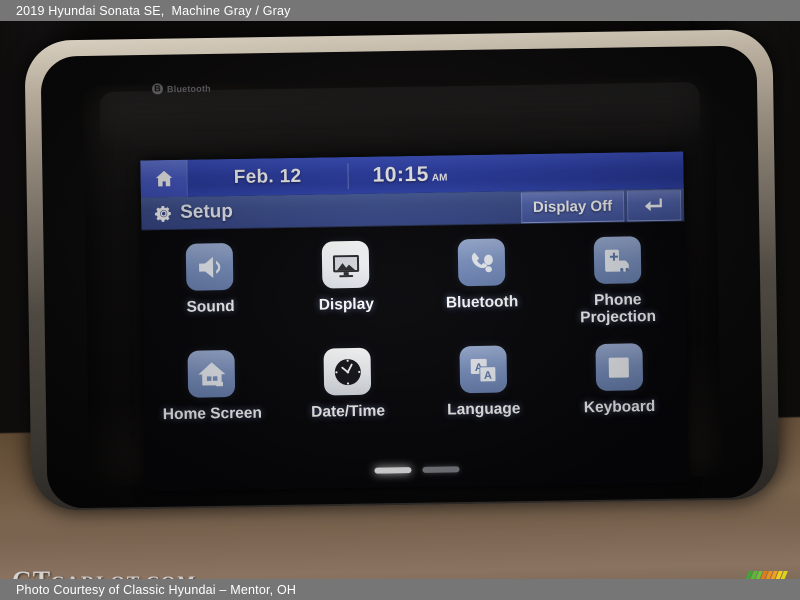  I want to click on phone-car-icon, so click(617, 260).